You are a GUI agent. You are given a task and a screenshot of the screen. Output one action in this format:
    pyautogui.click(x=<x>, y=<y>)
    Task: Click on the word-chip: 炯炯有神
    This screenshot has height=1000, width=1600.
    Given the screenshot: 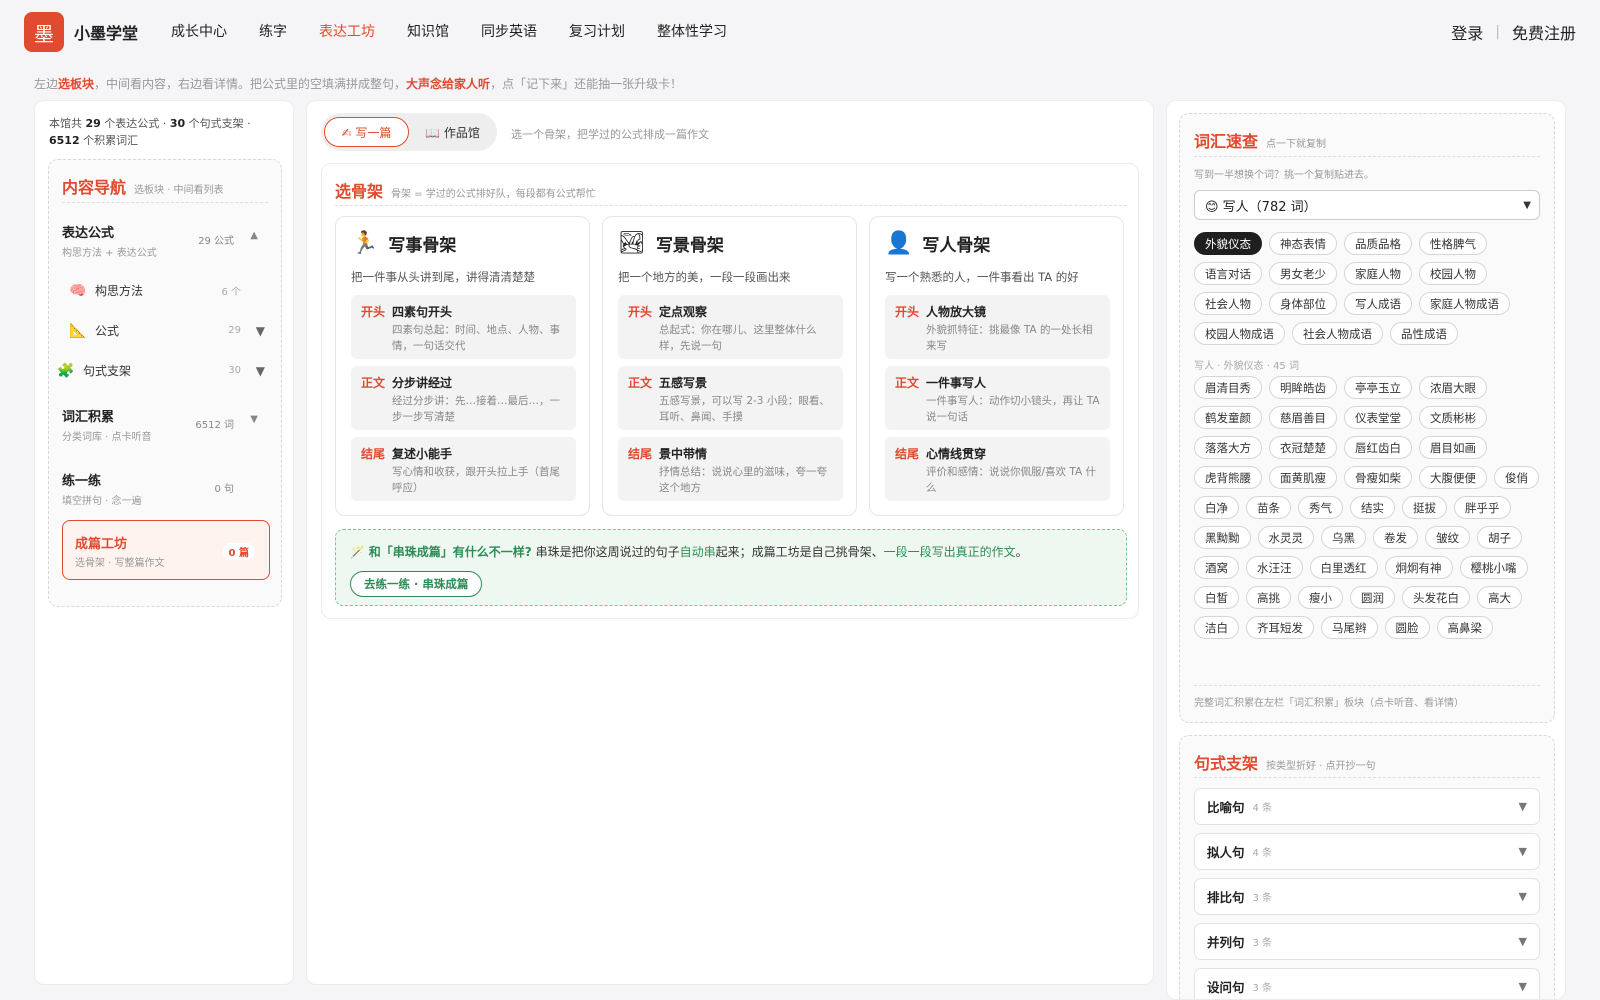 What is the action you would take?
    pyautogui.click(x=1418, y=567)
    